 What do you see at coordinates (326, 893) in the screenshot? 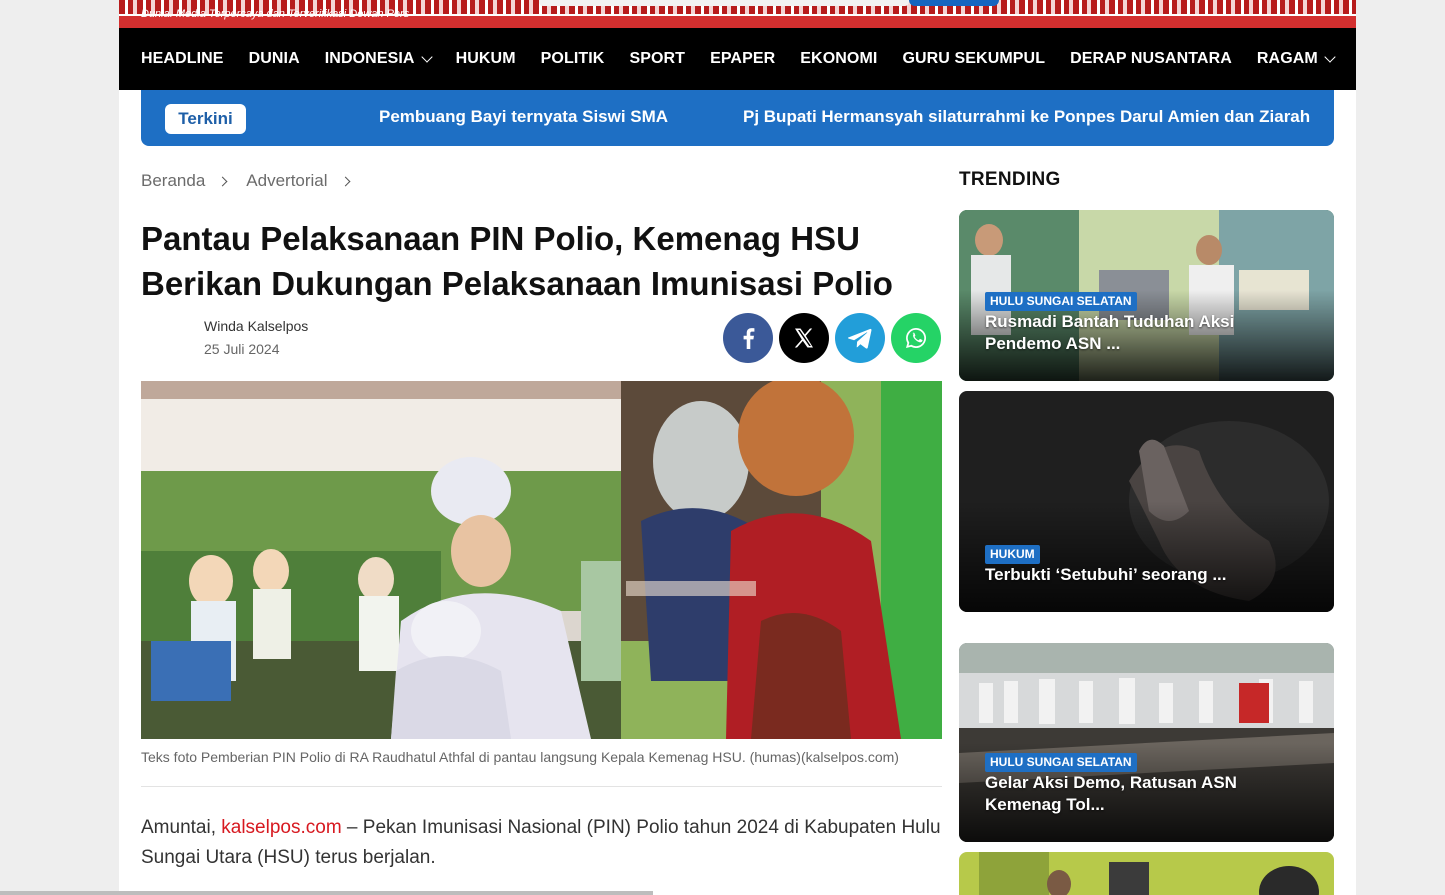
I see `horizontal-scrollbar` at bounding box center [326, 893].